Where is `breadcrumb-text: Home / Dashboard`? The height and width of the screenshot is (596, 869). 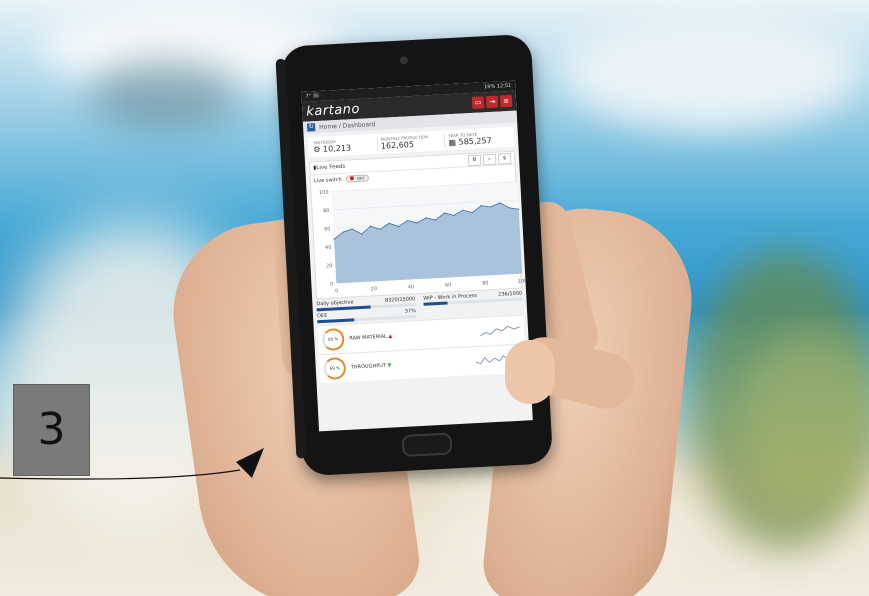 breadcrumb-text: Home / Dashboard is located at coordinates (347, 125).